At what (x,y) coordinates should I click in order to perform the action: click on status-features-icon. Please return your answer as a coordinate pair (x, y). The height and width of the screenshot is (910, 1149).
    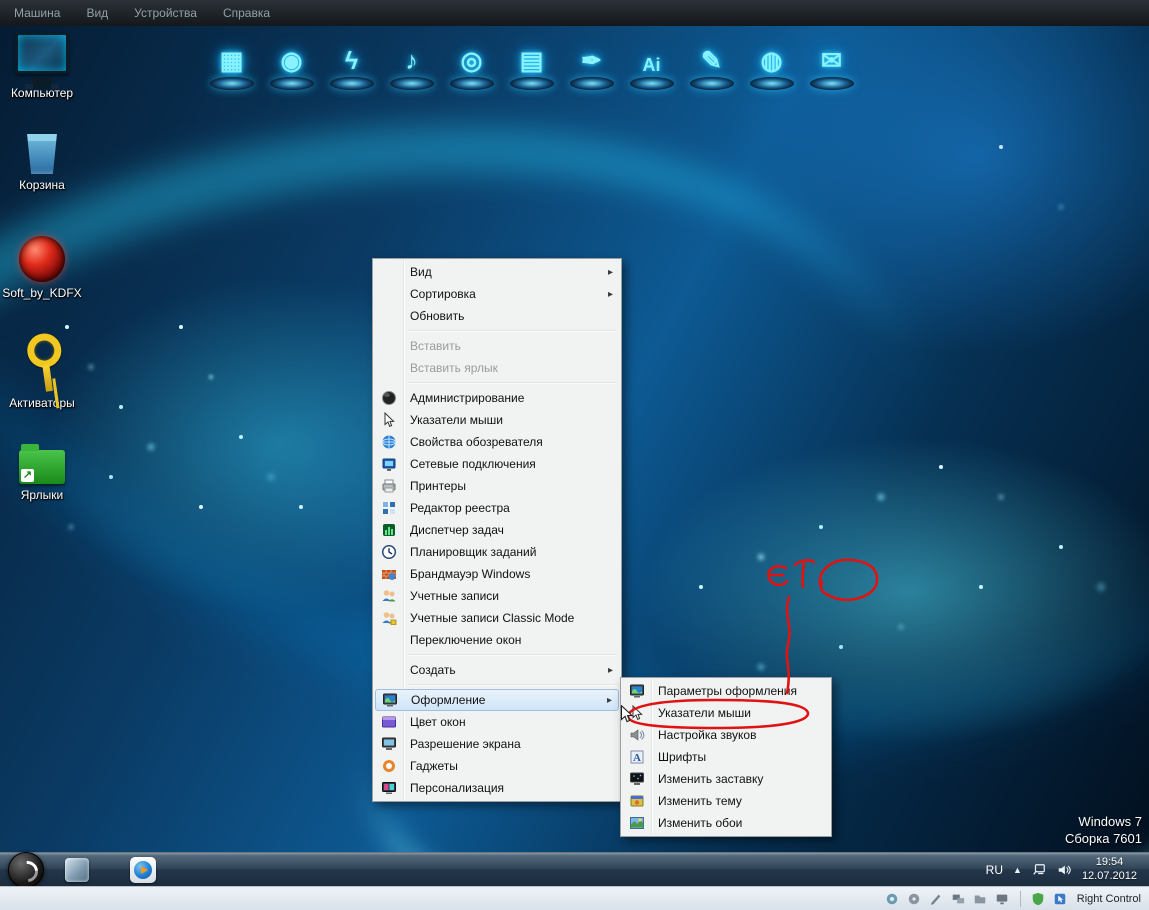
    Looking at the image, I should click on (1038, 898).